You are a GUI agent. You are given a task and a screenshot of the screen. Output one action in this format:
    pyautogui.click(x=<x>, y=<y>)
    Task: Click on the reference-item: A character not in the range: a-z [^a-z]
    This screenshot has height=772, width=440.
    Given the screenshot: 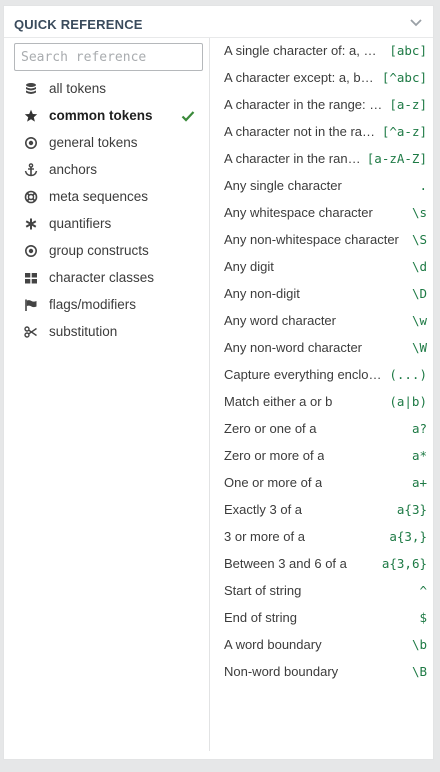 What is the action you would take?
    pyautogui.click(x=321, y=132)
    